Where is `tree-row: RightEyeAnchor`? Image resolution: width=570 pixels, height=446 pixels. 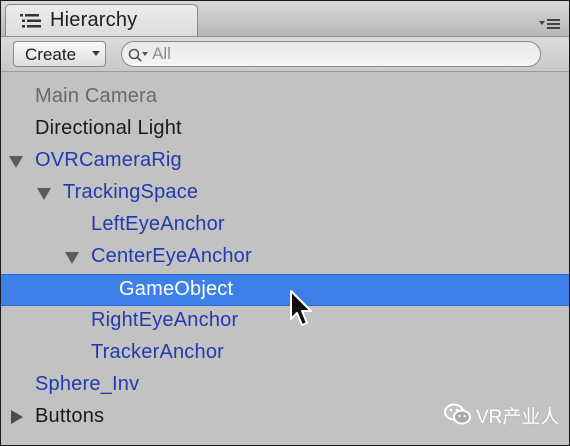 tree-row: RightEyeAnchor is located at coordinates (285, 322).